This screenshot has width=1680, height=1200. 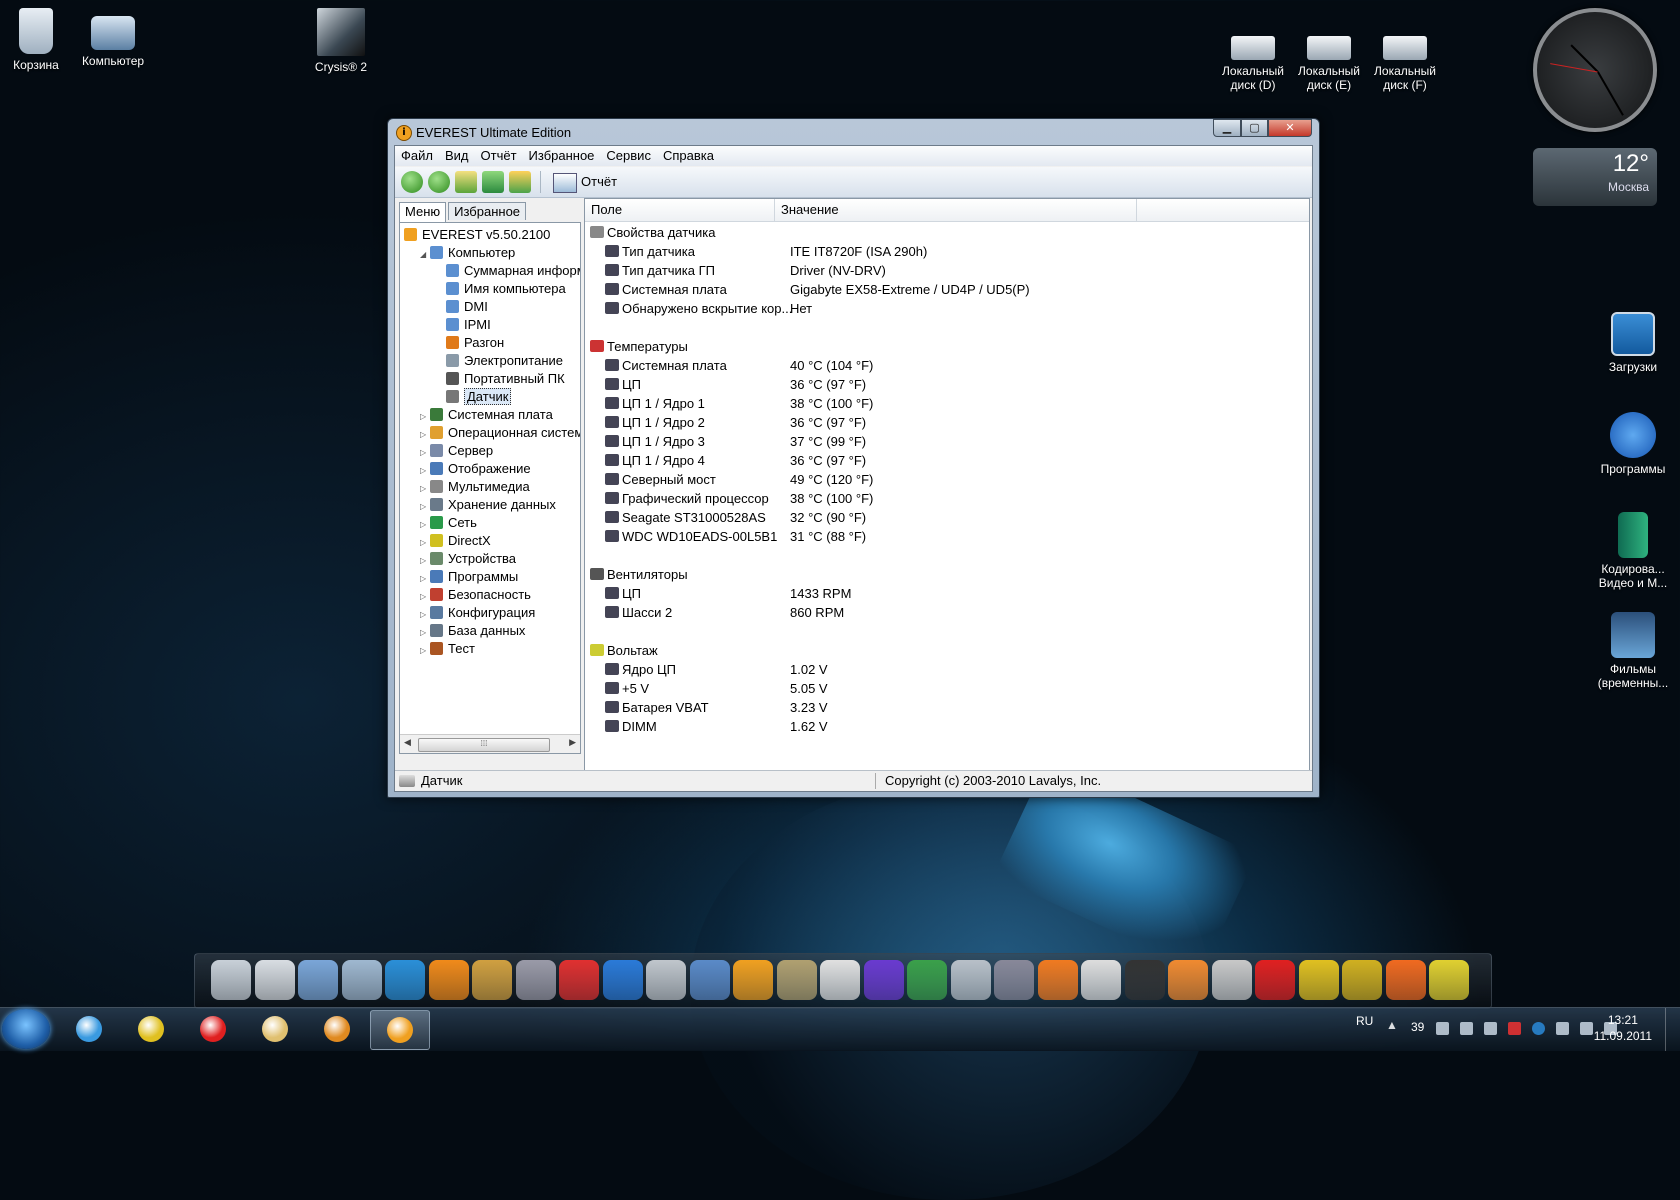 What do you see at coordinates (490, 650) in the screenshot?
I see `tree-item: ▷ Тест` at bounding box center [490, 650].